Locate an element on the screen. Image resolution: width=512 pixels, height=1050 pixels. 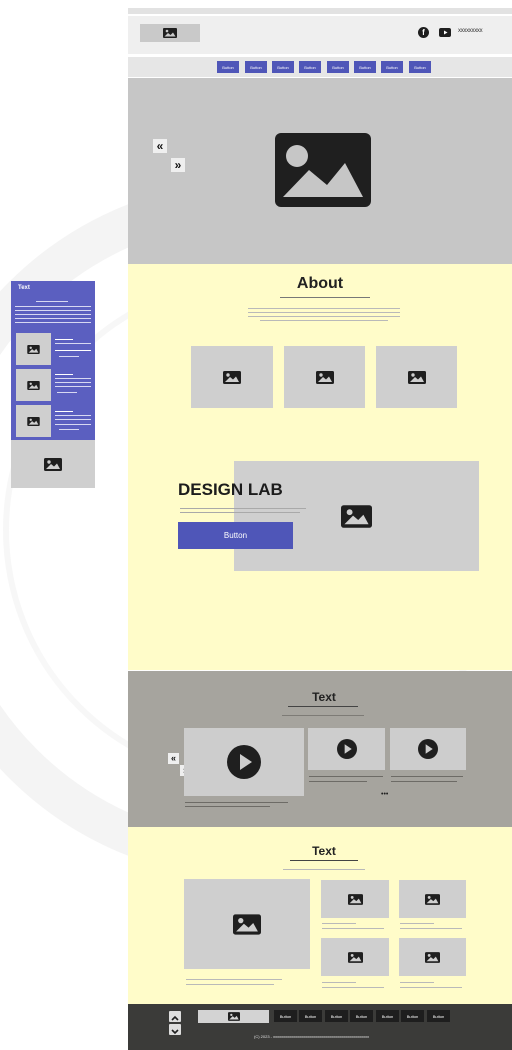
video-section-title: Text is located at coordinates (324, 697).